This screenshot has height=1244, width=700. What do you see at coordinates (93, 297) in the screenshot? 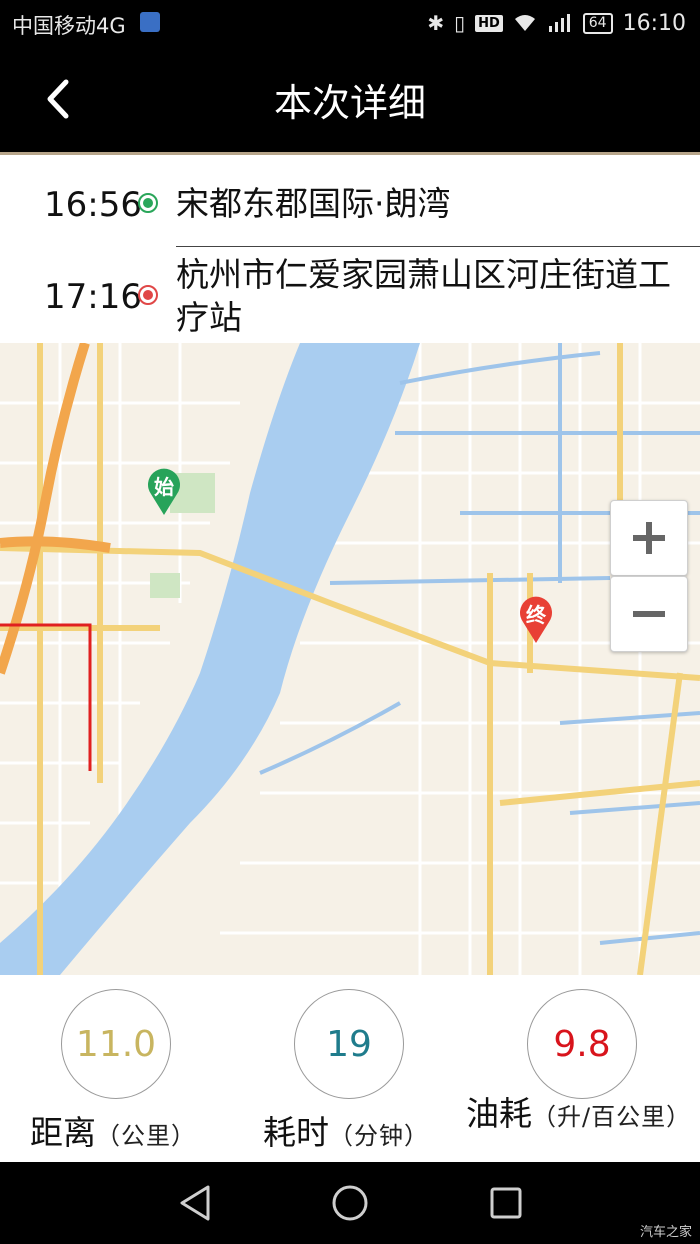
I see `end-time: 17:16` at bounding box center [93, 297].